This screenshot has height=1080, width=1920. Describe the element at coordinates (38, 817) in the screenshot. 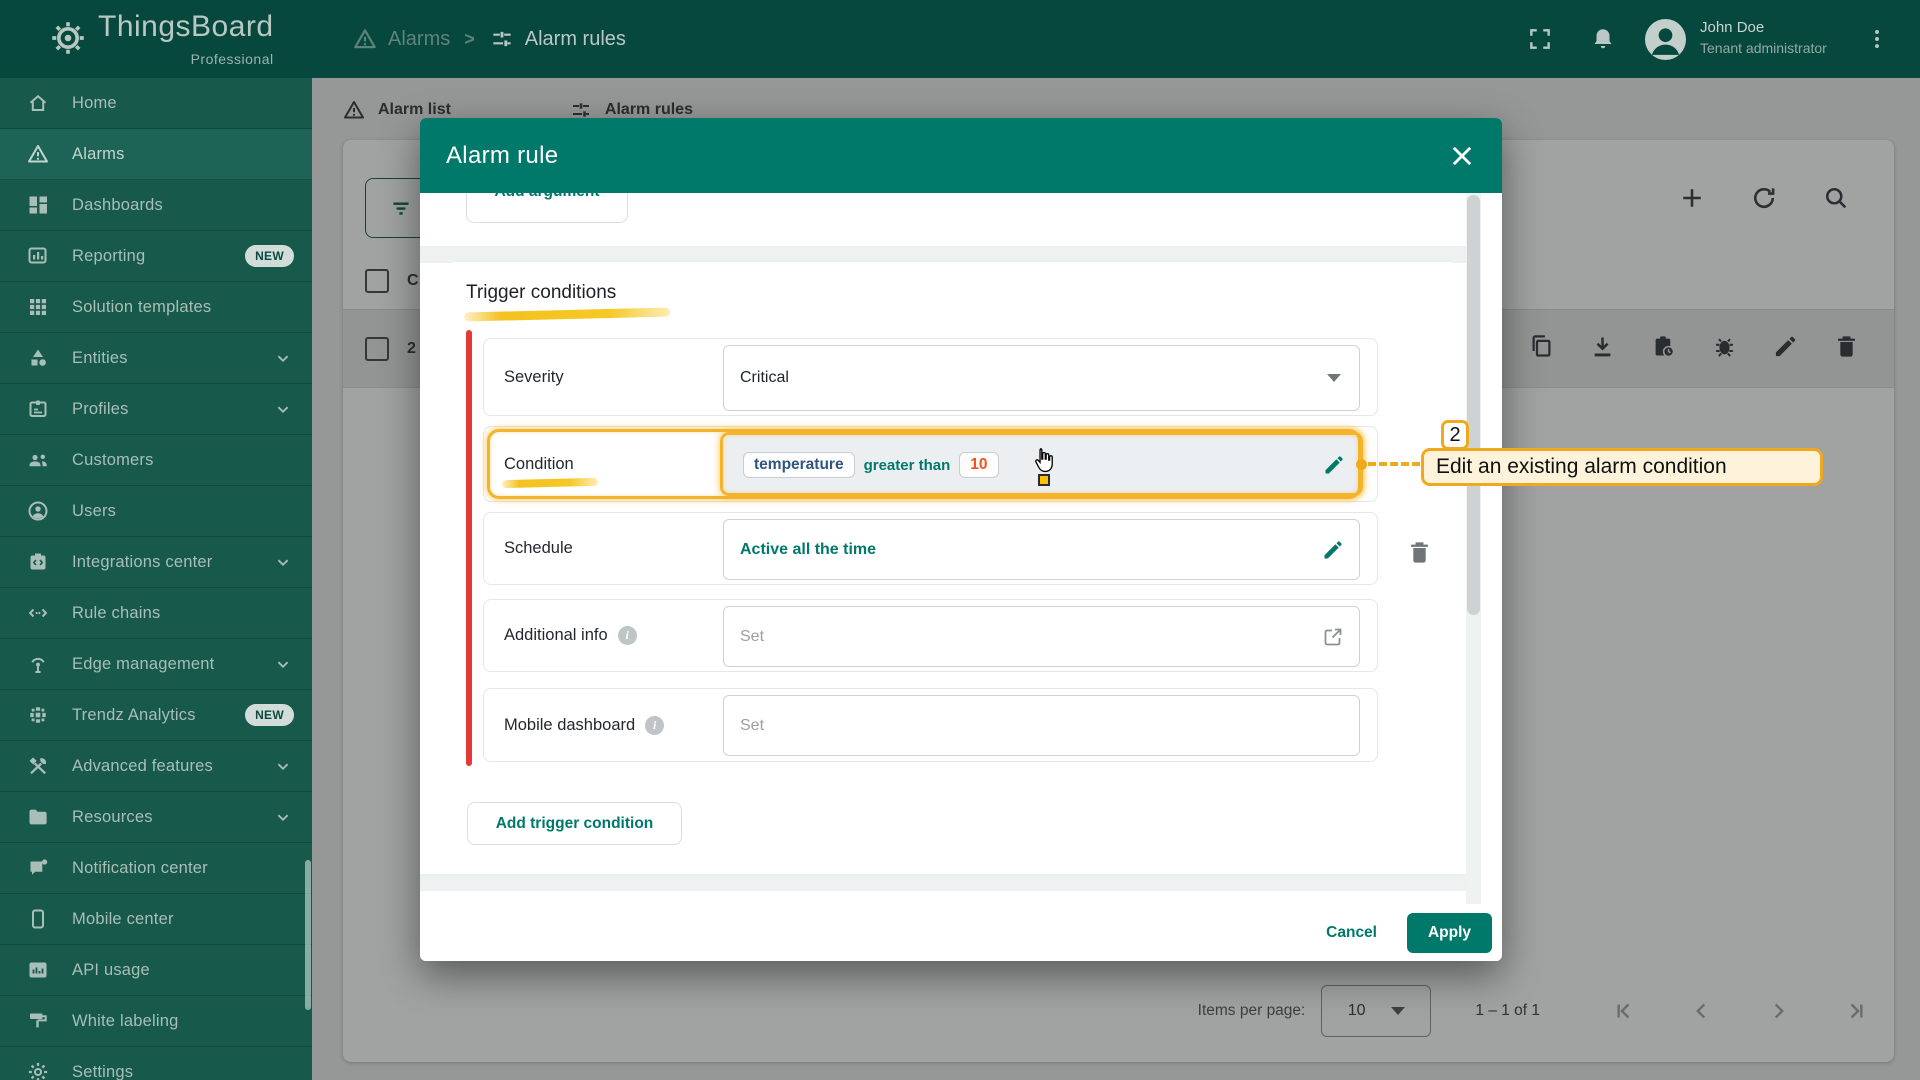

I see `resources-icon` at that location.